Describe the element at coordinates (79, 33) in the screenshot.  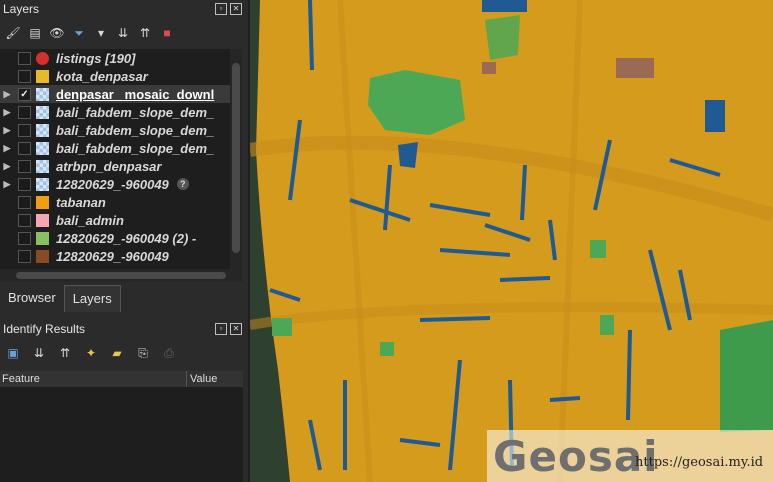
I see `filter-legend-icon: ⏷` at that location.